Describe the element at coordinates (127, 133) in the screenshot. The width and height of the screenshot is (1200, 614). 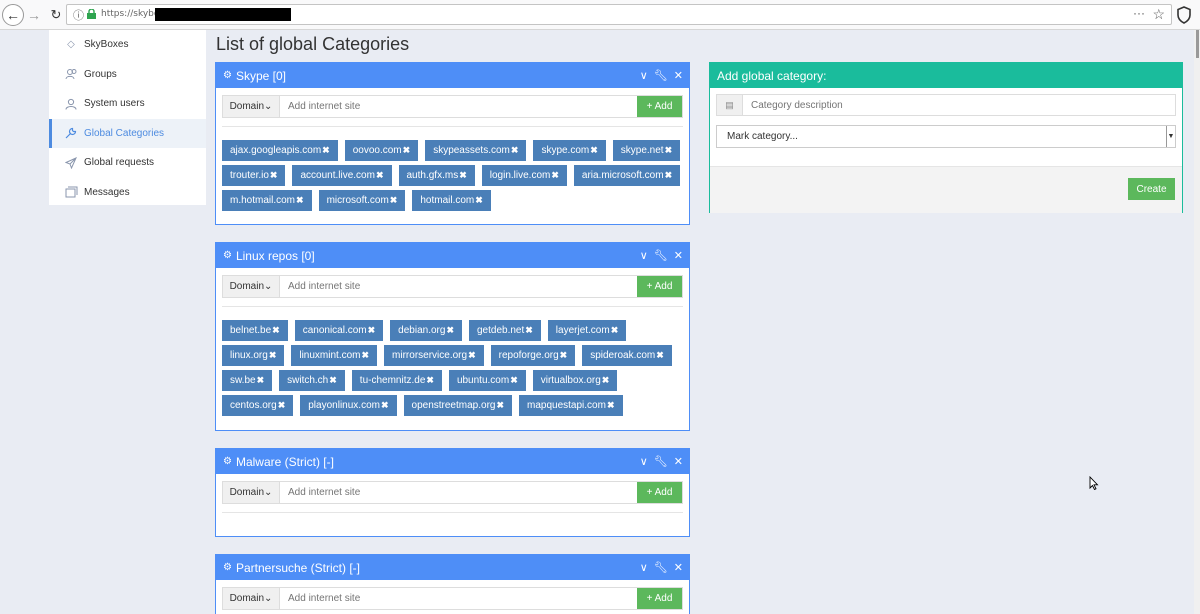
I see `sidebar-item-global-categories: Global Categories` at that location.